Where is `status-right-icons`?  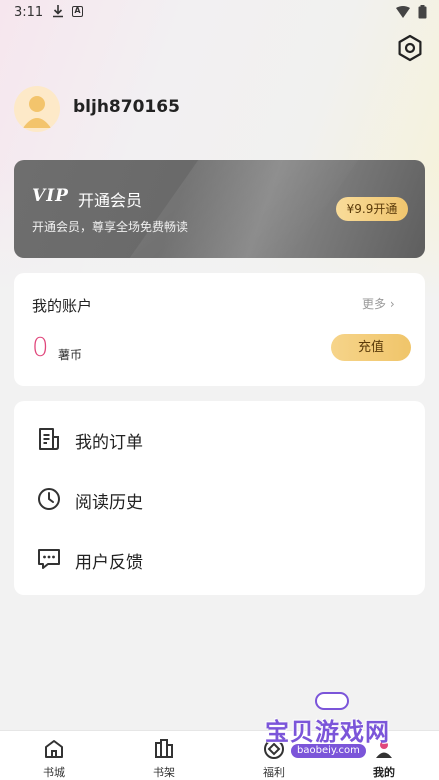 status-right-icons is located at coordinates (411, 12).